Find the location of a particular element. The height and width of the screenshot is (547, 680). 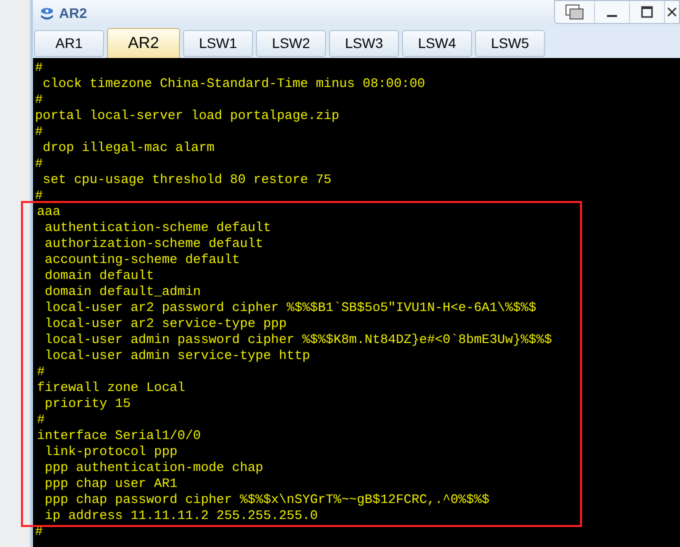

console-line: accounting-scheme default is located at coordinates (142, 260).